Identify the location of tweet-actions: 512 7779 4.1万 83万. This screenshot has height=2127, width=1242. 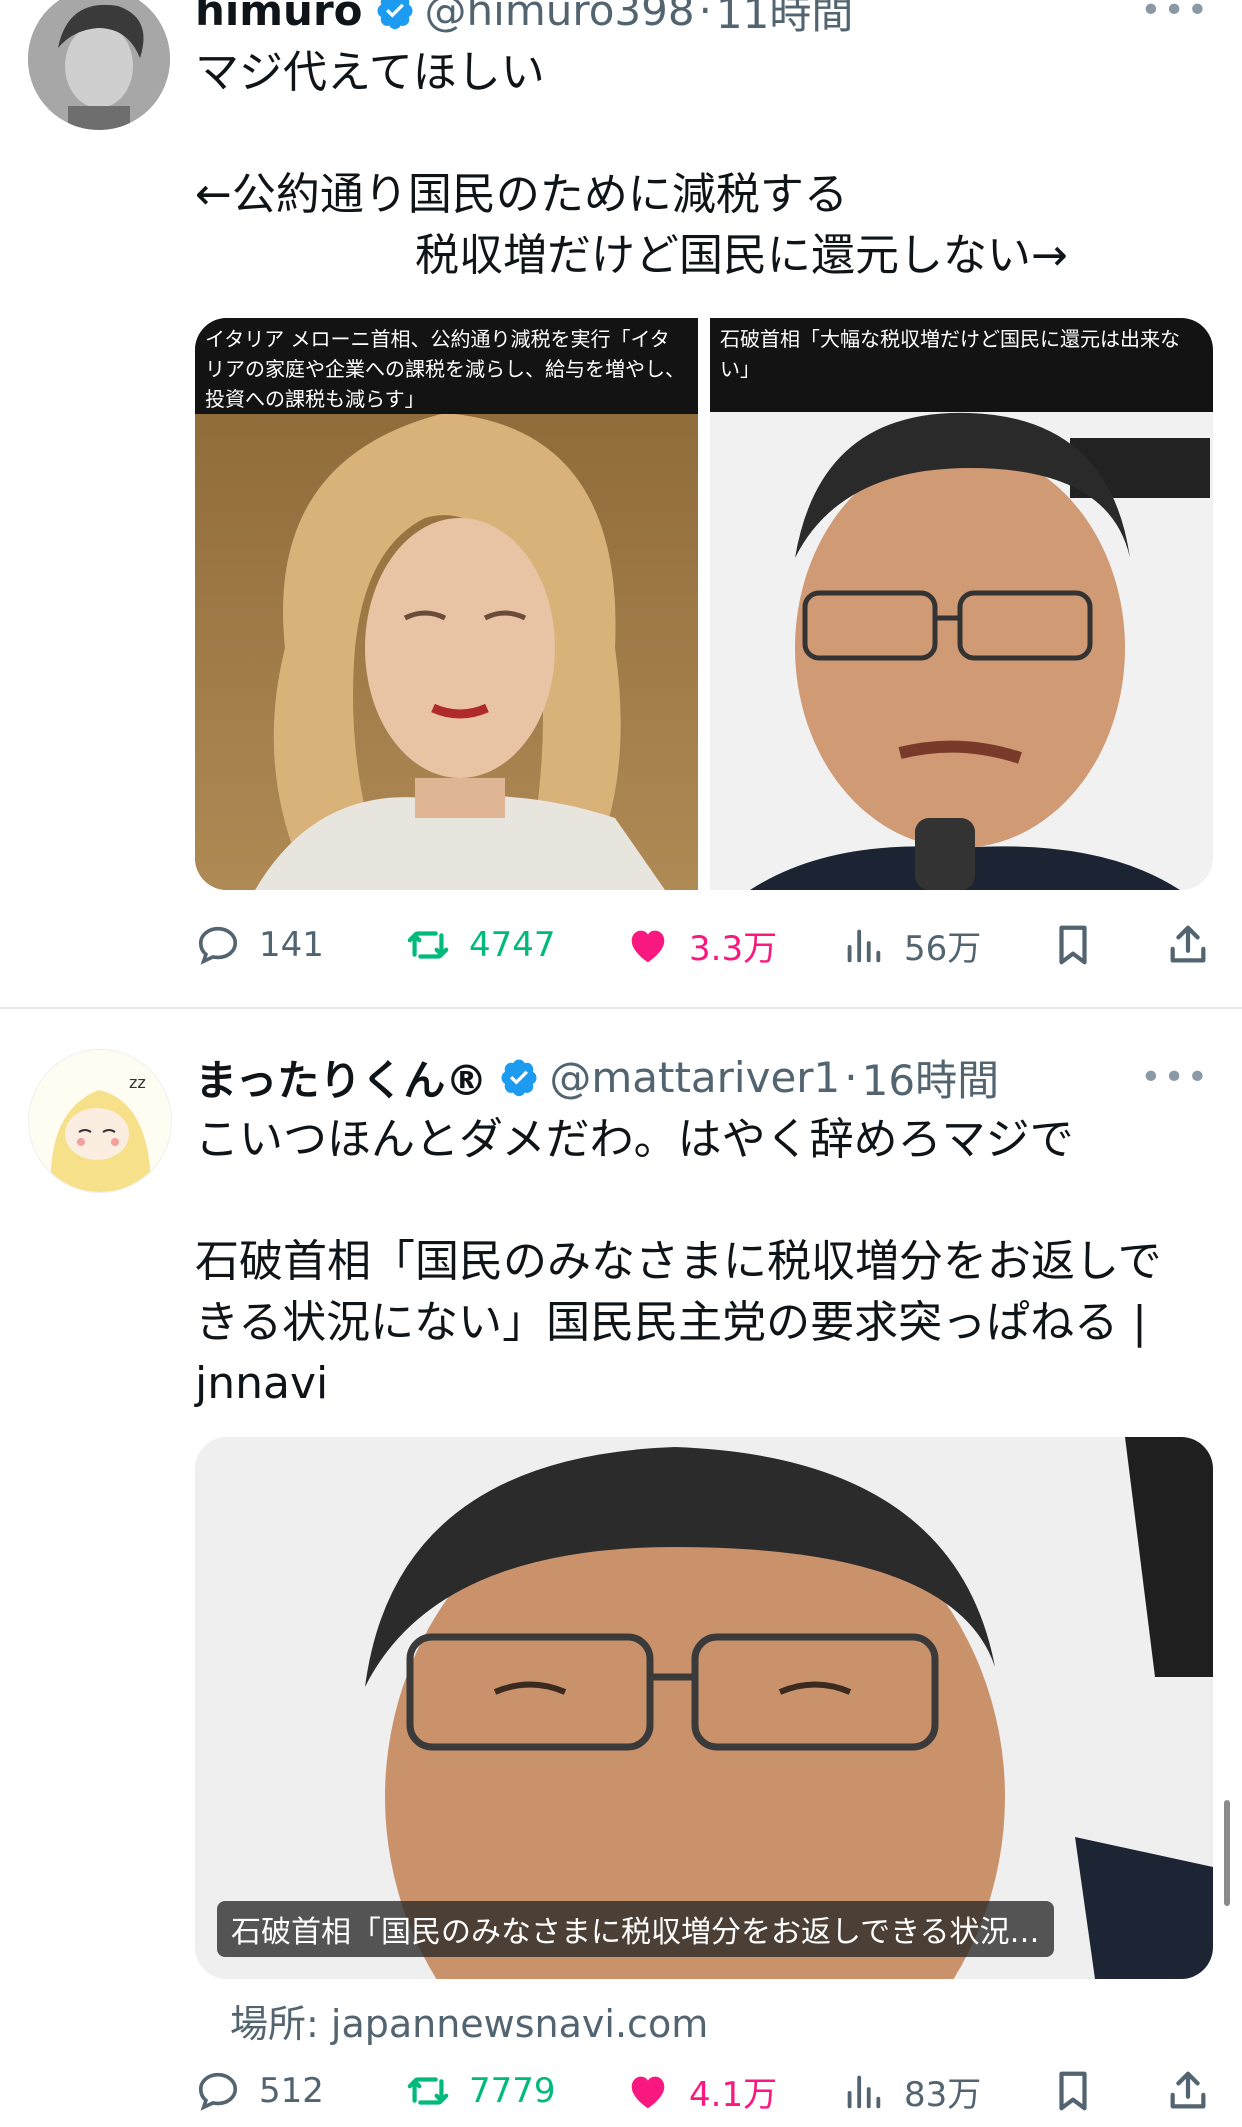
(704, 2091).